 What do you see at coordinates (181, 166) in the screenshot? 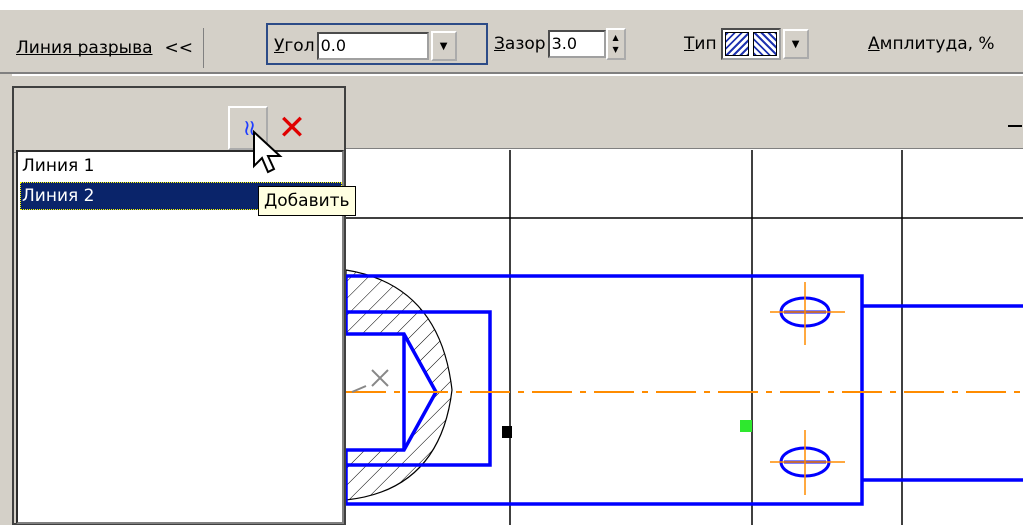
I see `list-item: Линия 1` at bounding box center [181, 166].